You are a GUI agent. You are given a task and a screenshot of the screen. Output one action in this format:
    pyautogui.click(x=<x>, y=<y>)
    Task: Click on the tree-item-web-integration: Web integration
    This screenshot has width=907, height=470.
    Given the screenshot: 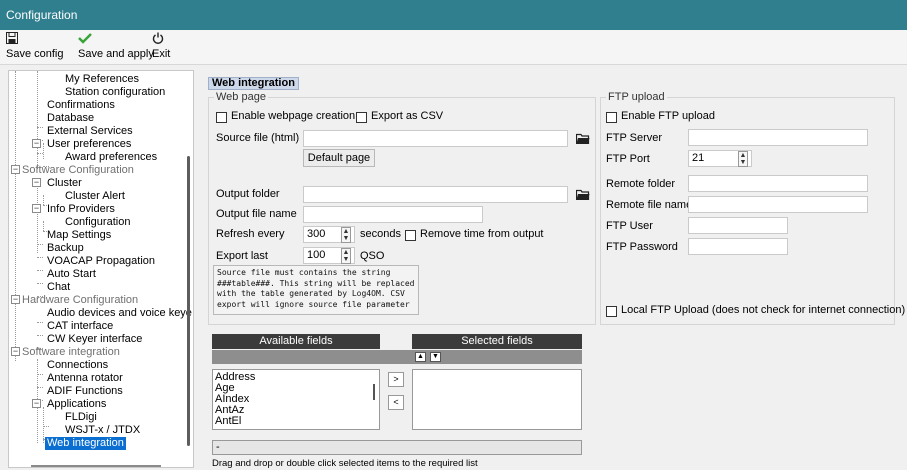 What is the action you would take?
    pyautogui.click(x=85, y=443)
    